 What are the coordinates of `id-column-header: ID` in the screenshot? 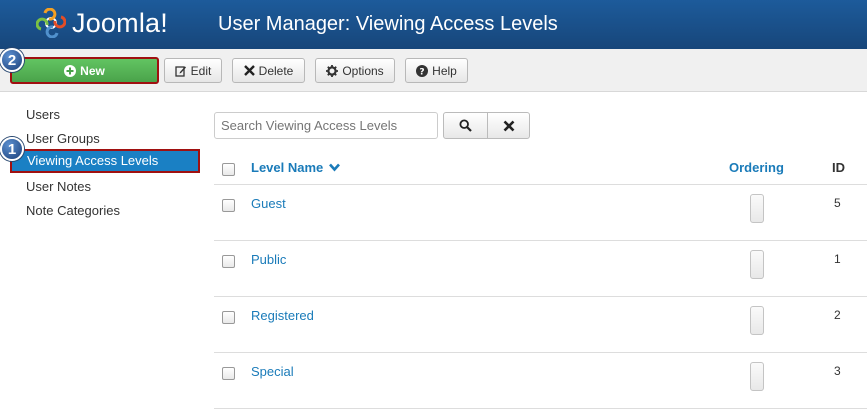 It's located at (838, 167).